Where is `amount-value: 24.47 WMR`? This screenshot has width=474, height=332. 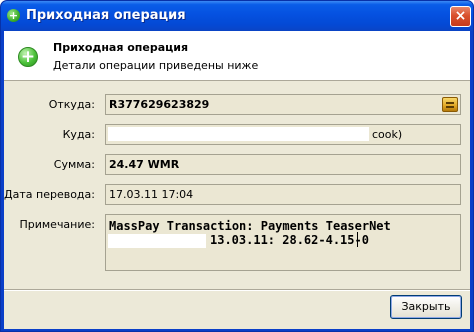 amount-value: 24.47 WMR is located at coordinates (144, 164).